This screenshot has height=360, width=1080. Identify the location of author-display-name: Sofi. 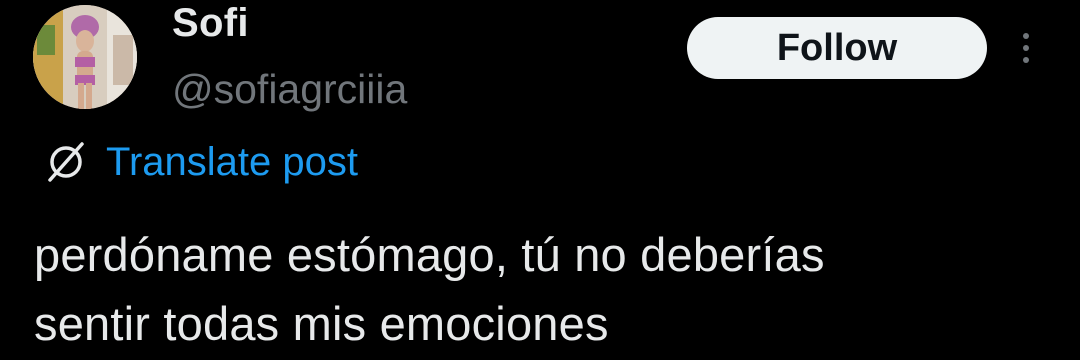
(210, 23).